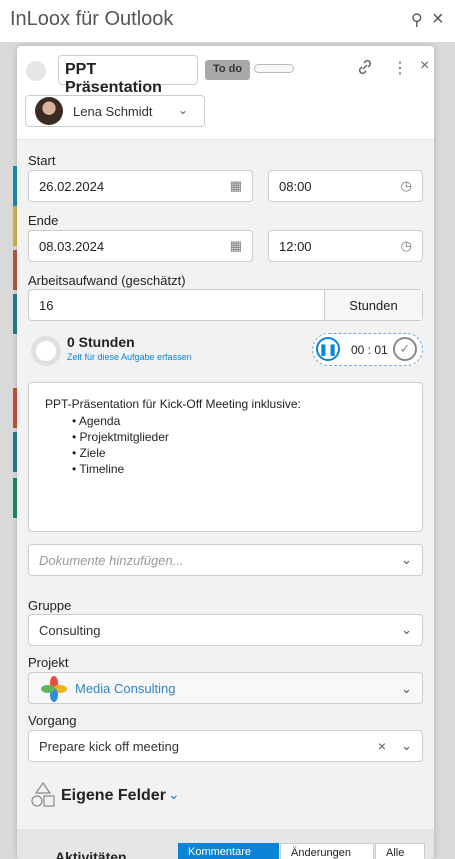 The image size is (455, 859). Describe the element at coordinates (328, 349) in the screenshot. I see `pause-icon: ❚❚` at that location.